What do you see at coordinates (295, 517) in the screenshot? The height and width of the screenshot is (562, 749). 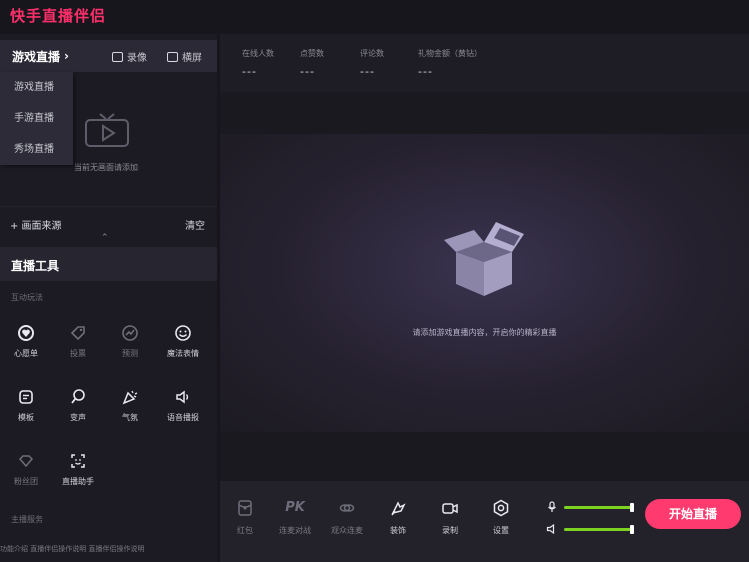 I see `pk-button: PK 连麦对战` at bounding box center [295, 517].